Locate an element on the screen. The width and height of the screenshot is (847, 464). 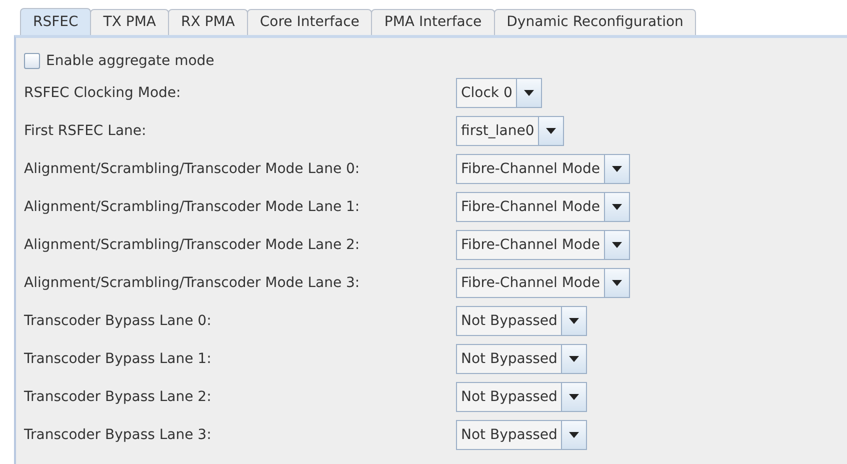
setting-label: Transcoder Bypass Lane 3: is located at coordinates (118, 435).